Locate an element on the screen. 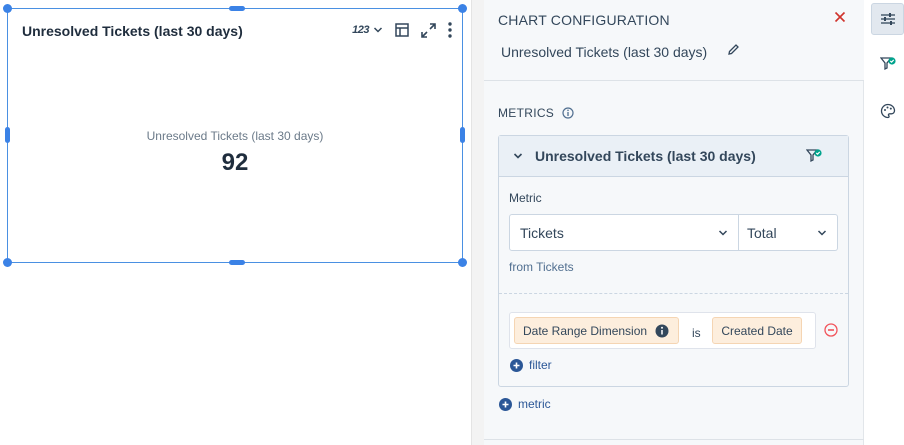  widget-toolbar: 123 is located at coordinates (402, 30).